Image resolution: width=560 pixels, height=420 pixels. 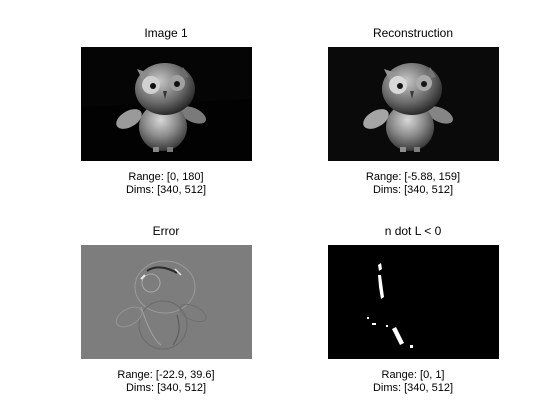 I want to click on owl-image-original, so click(x=166, y=104).